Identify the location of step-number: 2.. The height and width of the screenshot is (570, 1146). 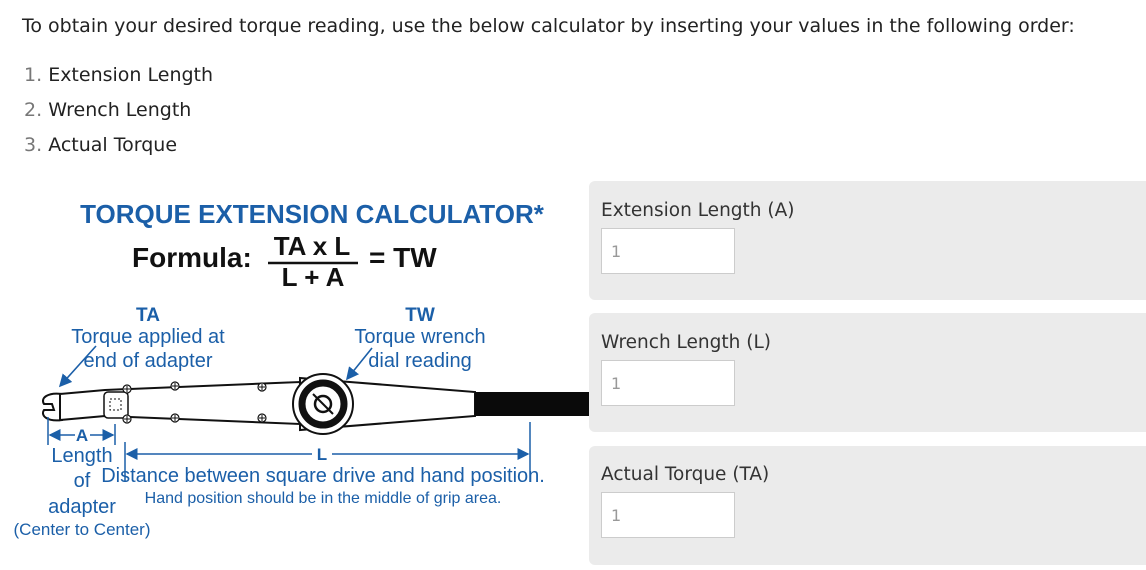
(33, 110).